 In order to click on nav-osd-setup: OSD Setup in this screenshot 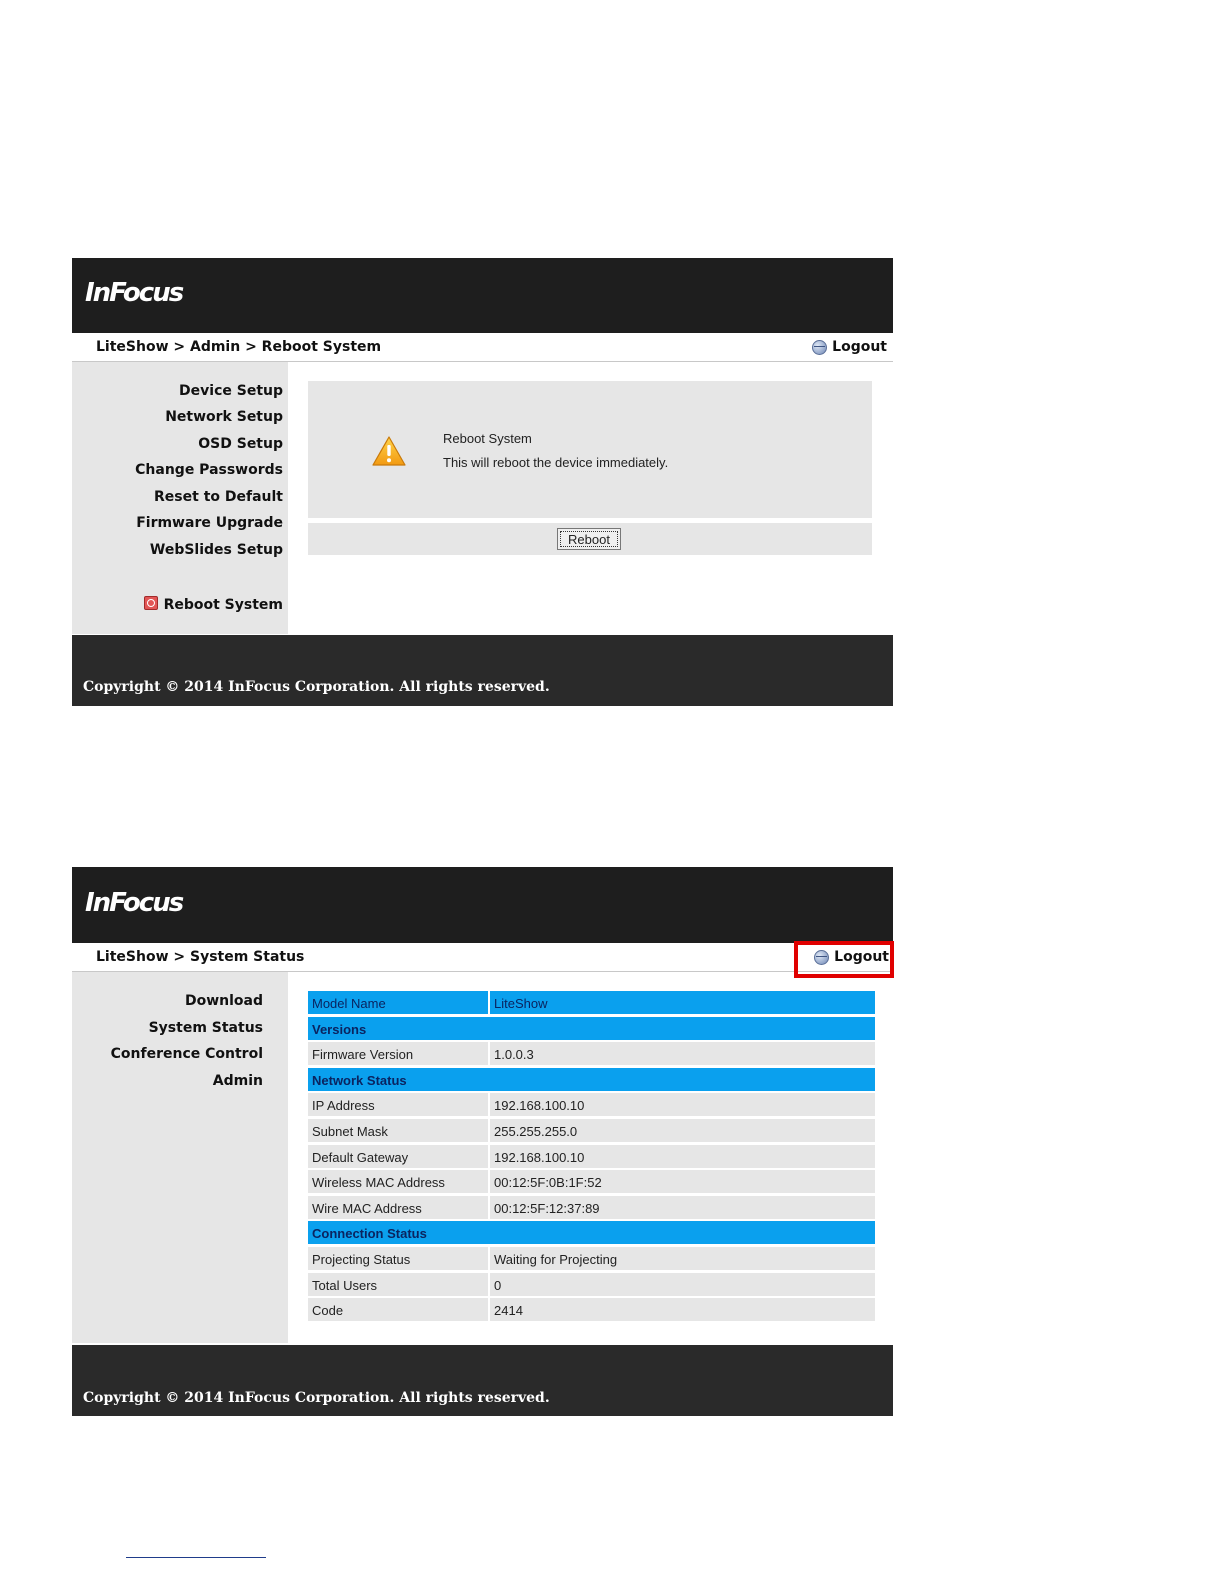, I will do `click(240, 444)`.